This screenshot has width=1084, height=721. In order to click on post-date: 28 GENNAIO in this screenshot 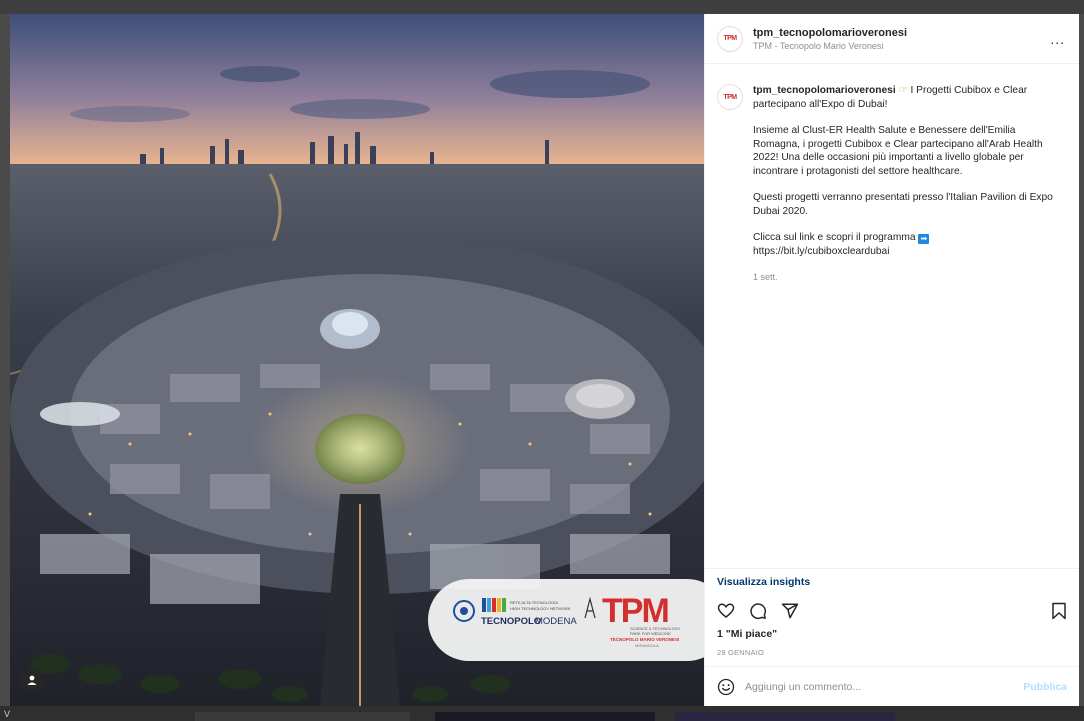, I will do `click(741, 652)`.